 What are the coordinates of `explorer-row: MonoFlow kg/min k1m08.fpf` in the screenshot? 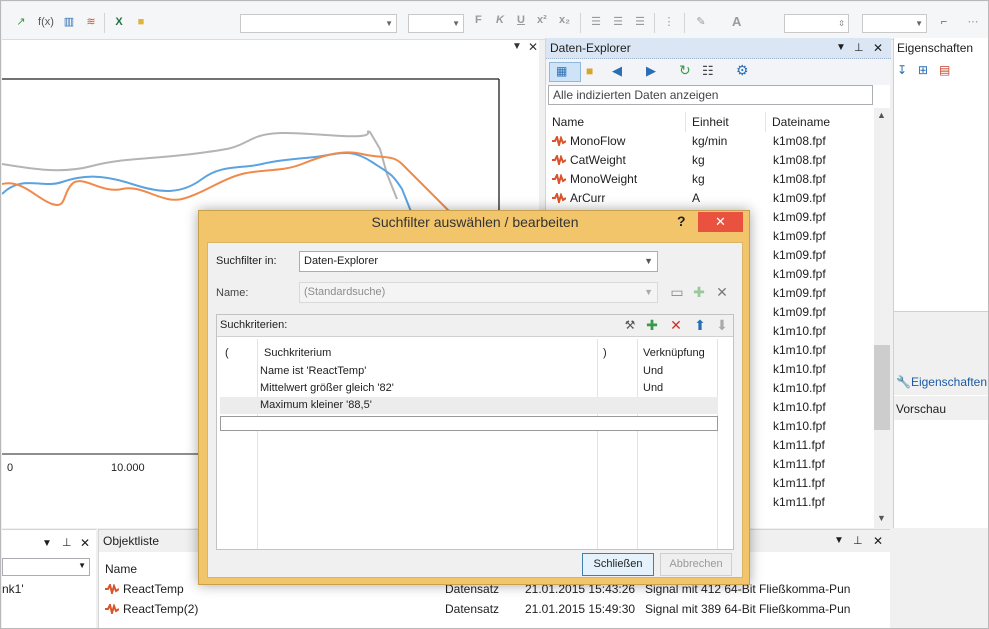 It's located at (711, 141).